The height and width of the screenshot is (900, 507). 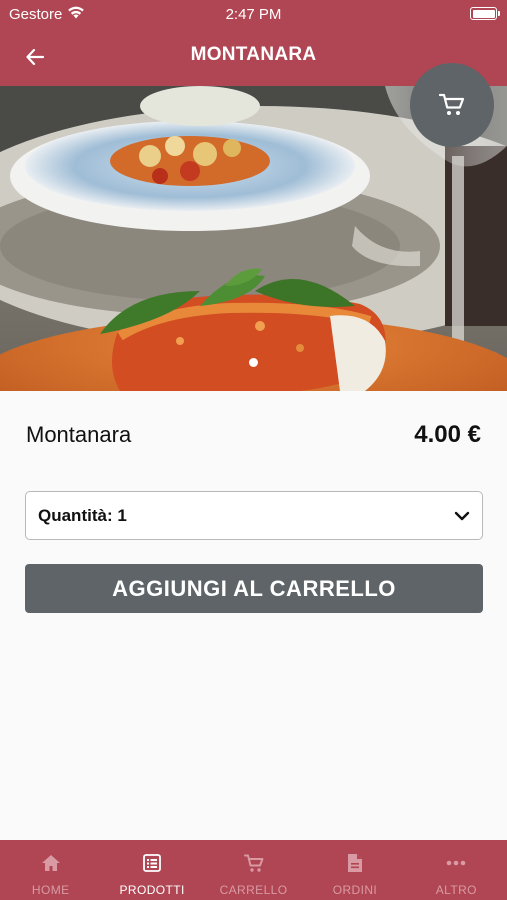 I want to click on tab-label-home: HOME, so click(x=50, y=890).